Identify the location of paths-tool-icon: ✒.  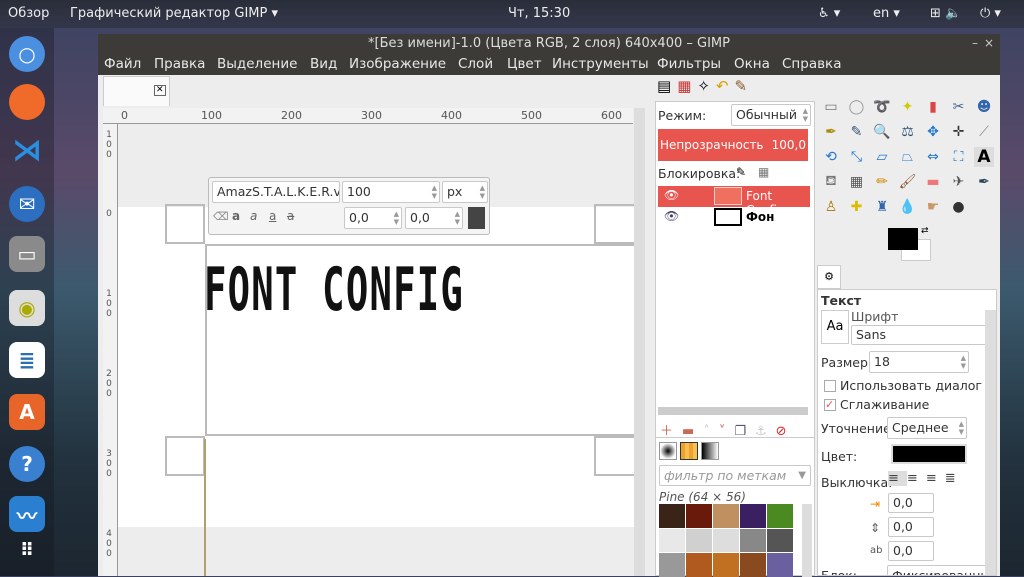
(831, 132).